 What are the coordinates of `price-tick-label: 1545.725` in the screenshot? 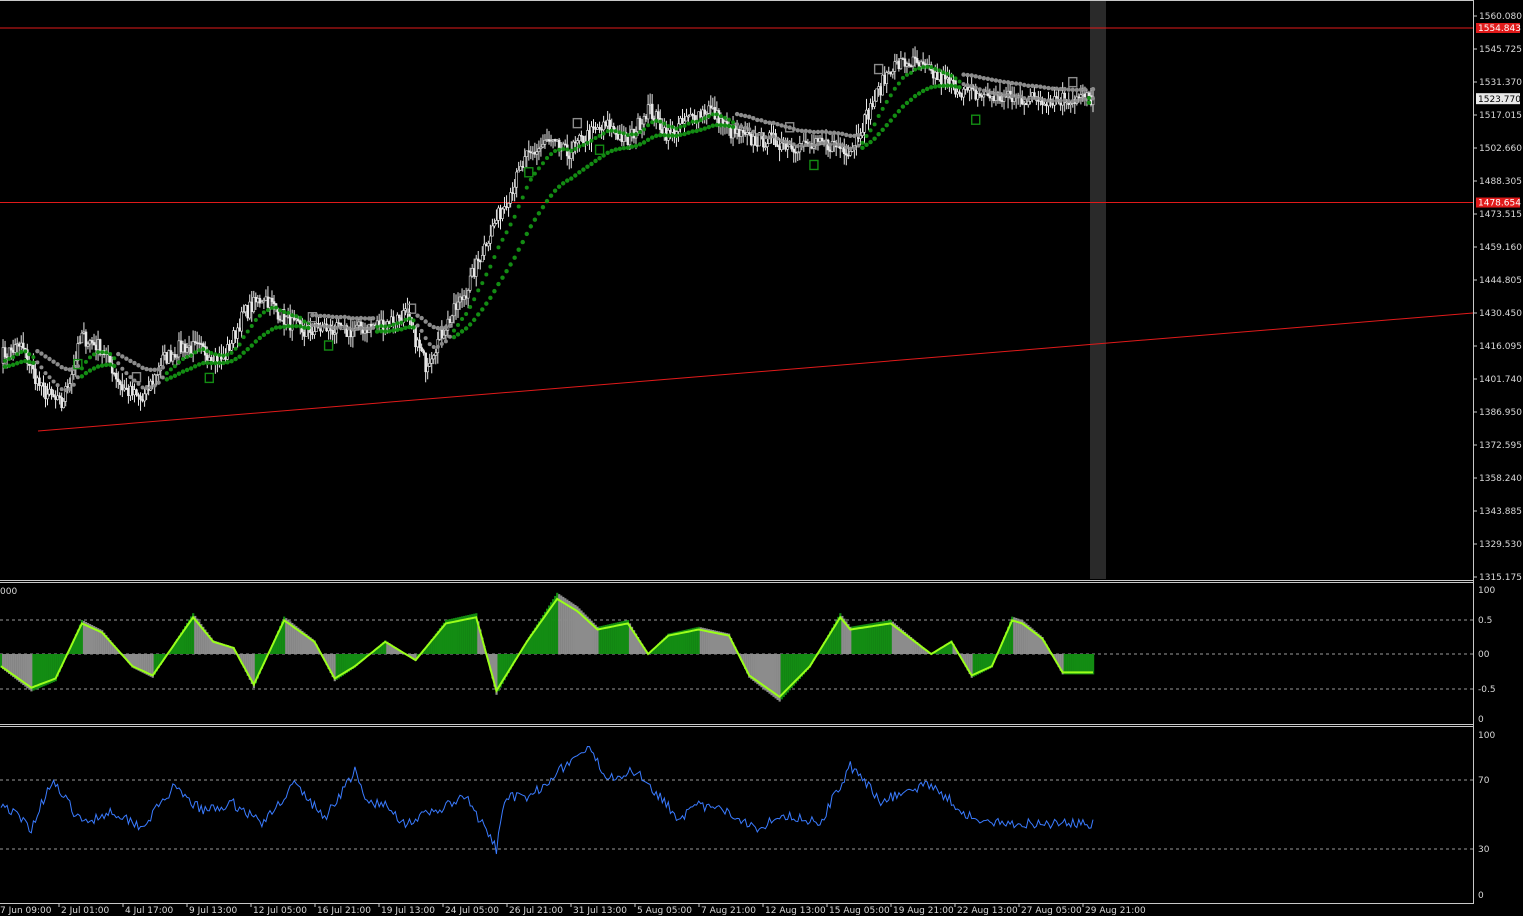 It's located at (1500, 50).